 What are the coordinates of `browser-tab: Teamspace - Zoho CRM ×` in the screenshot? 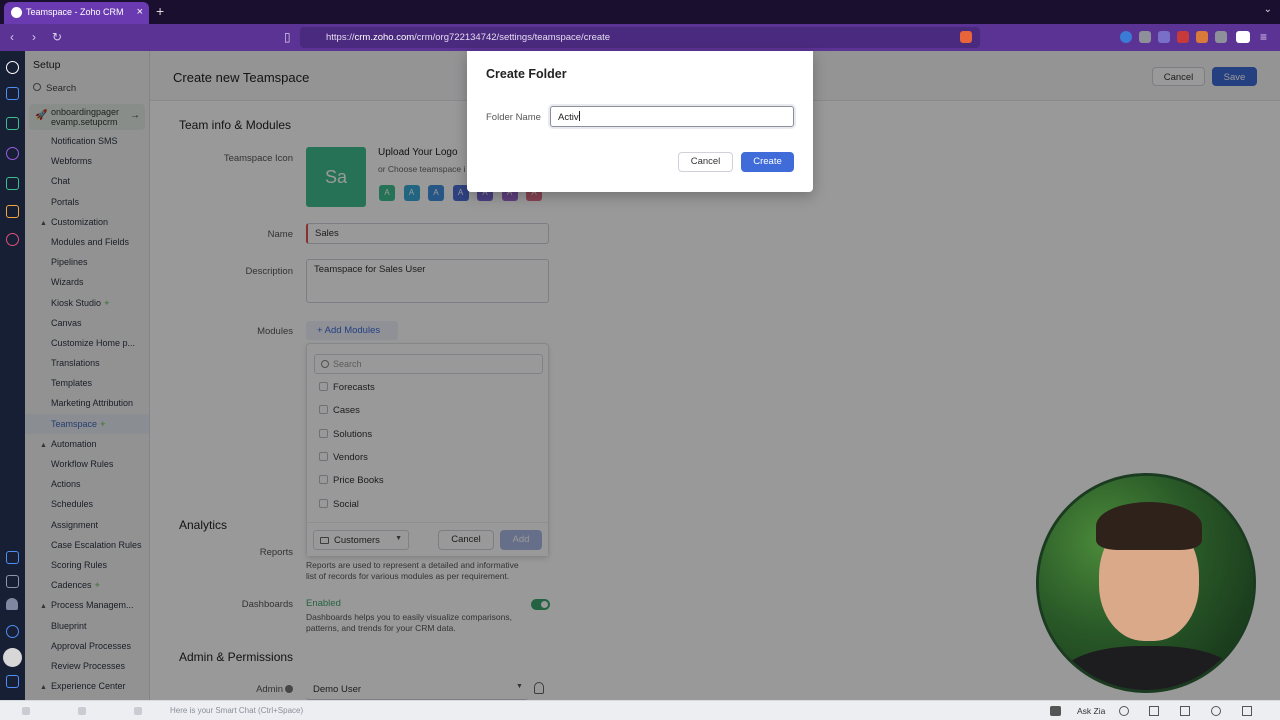 It's located at (76, 13).